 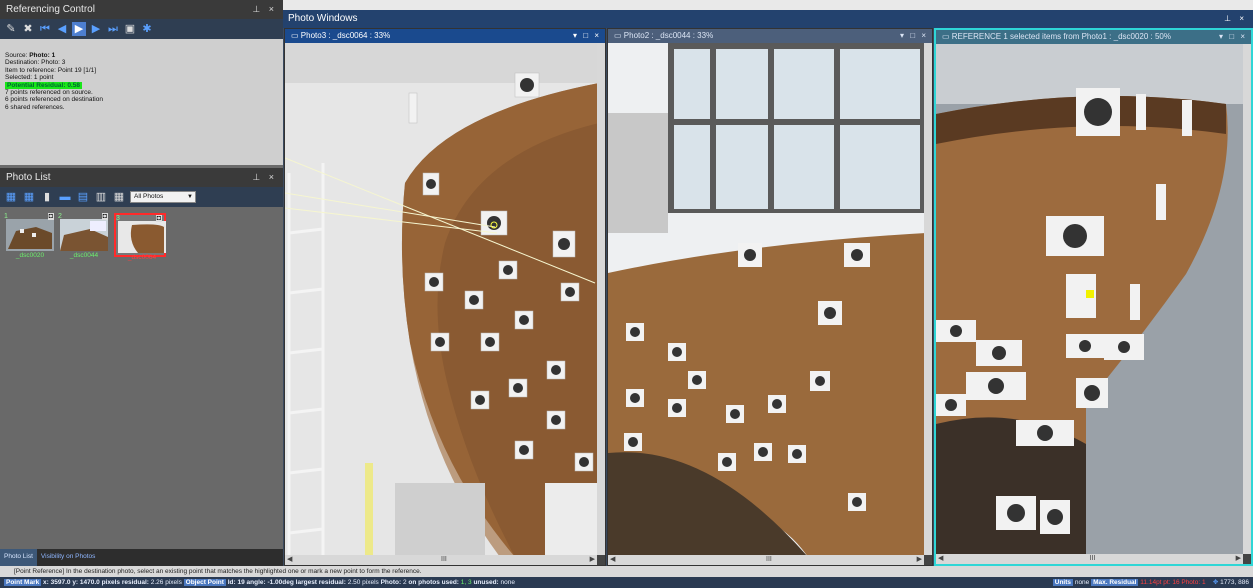 What do you see at coordinates (204, 582) in the screenshot?
I see `object-point-tag: Object Point` at bounding box center [204, 582].